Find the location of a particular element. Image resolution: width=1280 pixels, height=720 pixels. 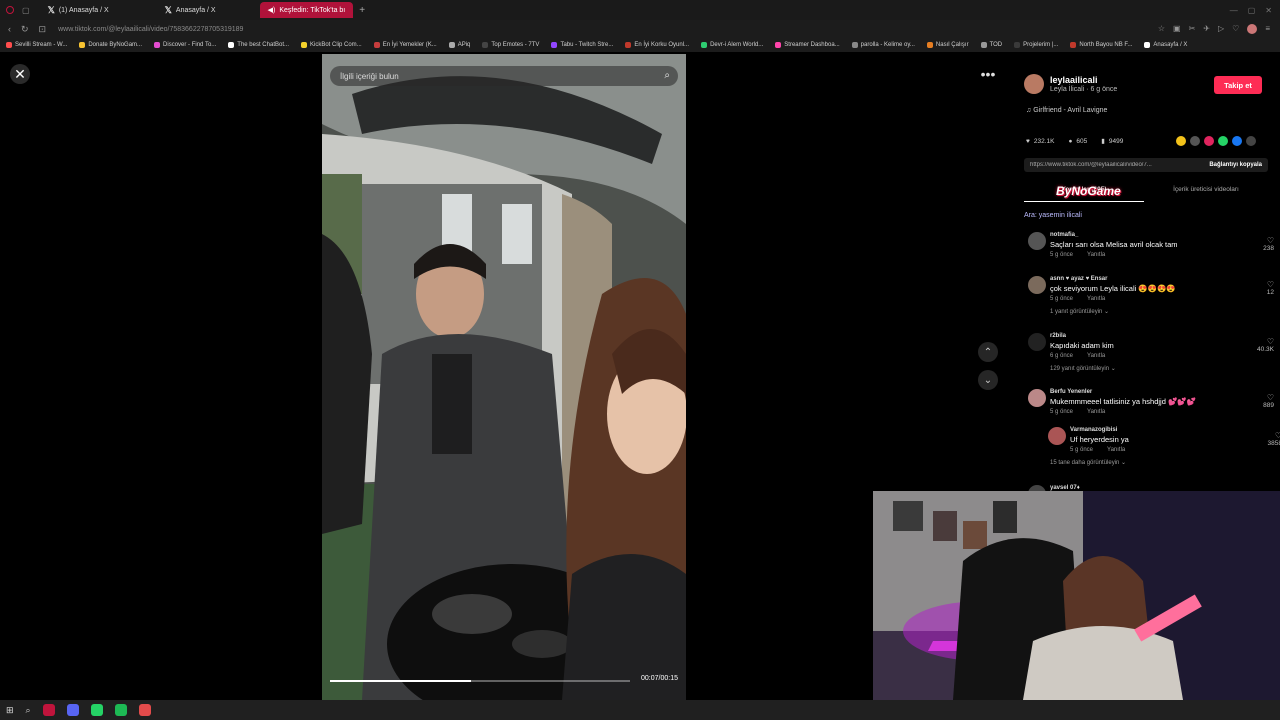

profile-avatar is located at coordinates (1252, 29).